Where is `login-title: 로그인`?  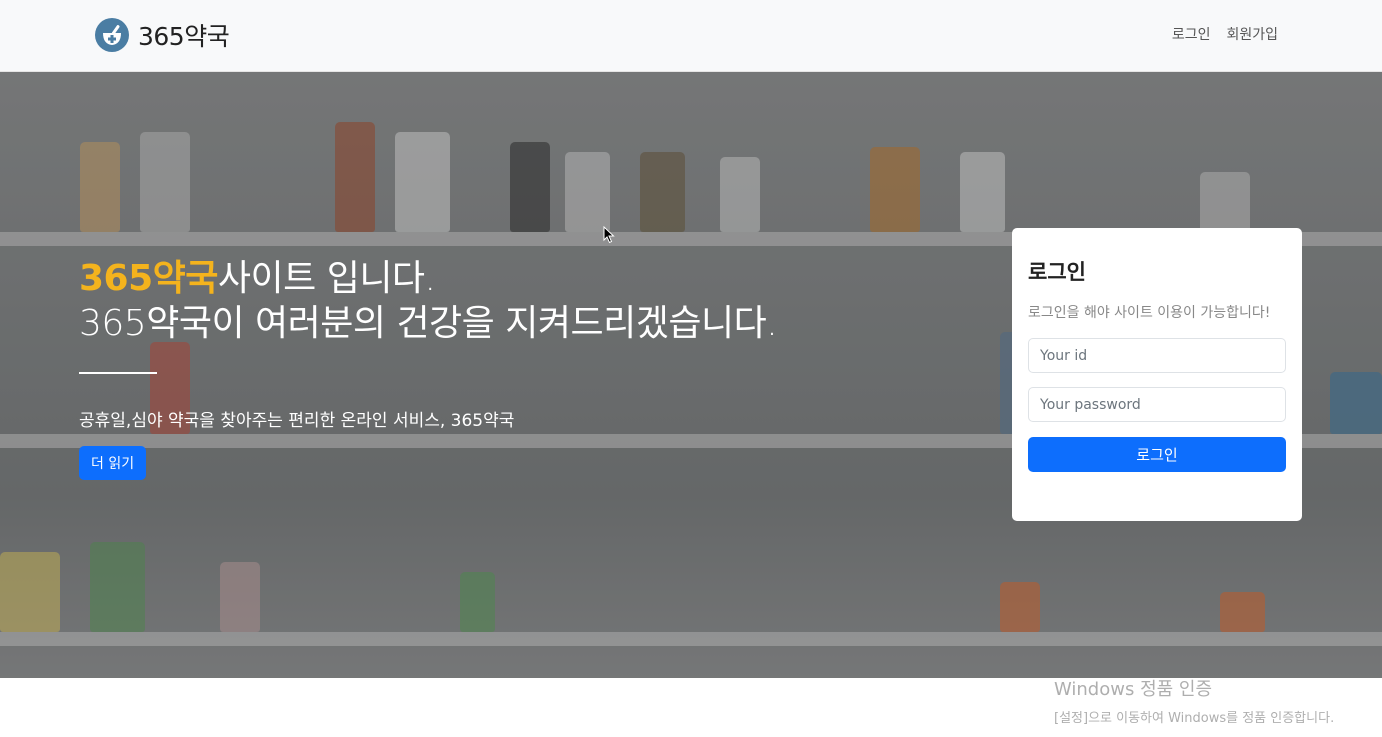 login-title: 로그인 is located at coordinates (1057, 272).